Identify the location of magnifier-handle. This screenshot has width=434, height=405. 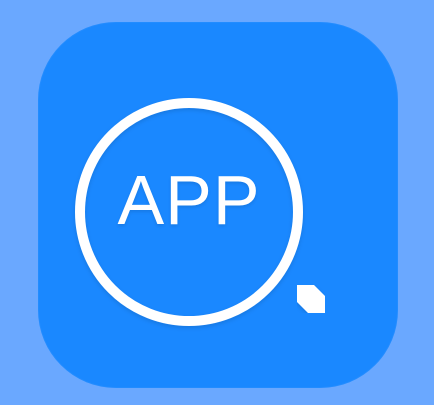
(311, 299).